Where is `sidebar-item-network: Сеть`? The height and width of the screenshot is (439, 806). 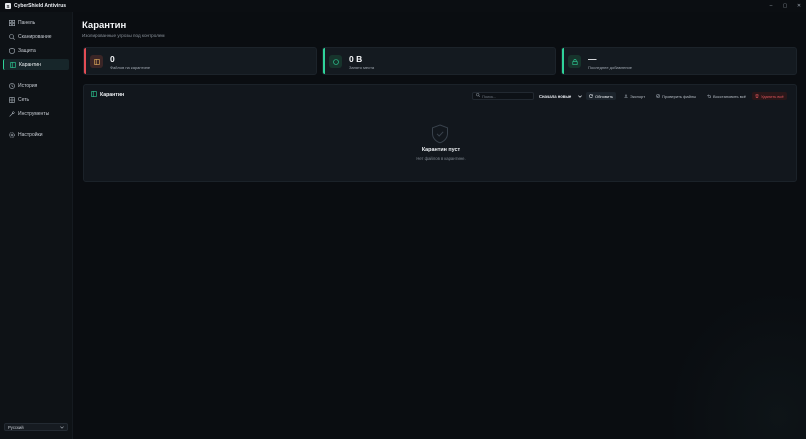
sidebar-item-network: Сеть is located at coordinates (36, 99).